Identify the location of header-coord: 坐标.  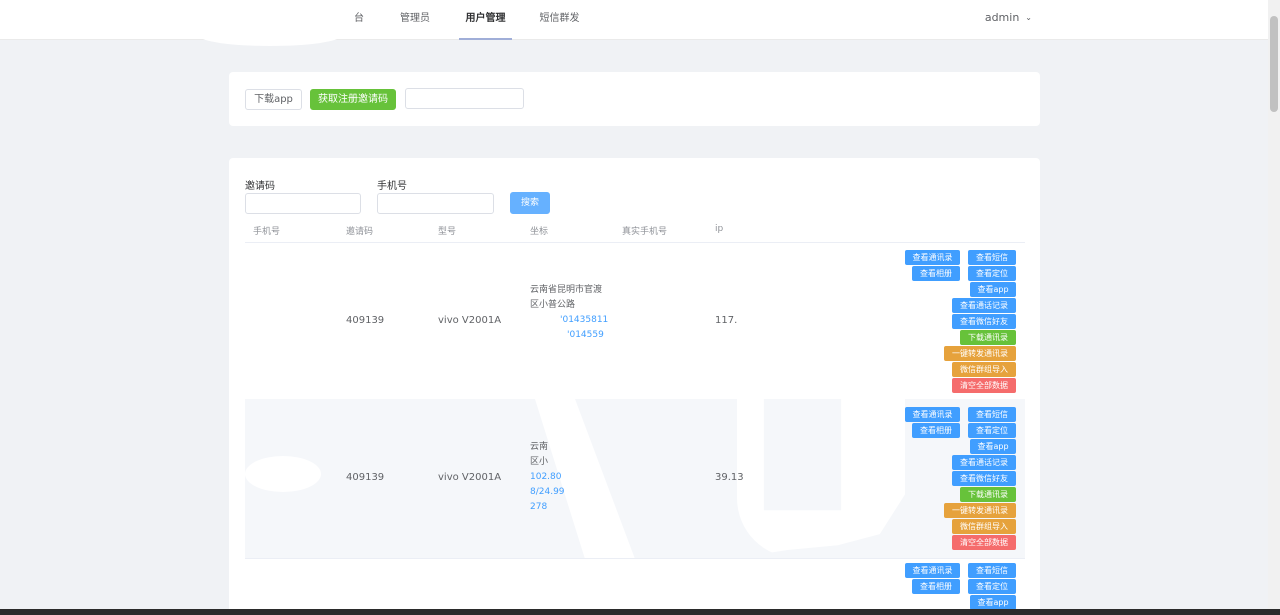
(539, 232).